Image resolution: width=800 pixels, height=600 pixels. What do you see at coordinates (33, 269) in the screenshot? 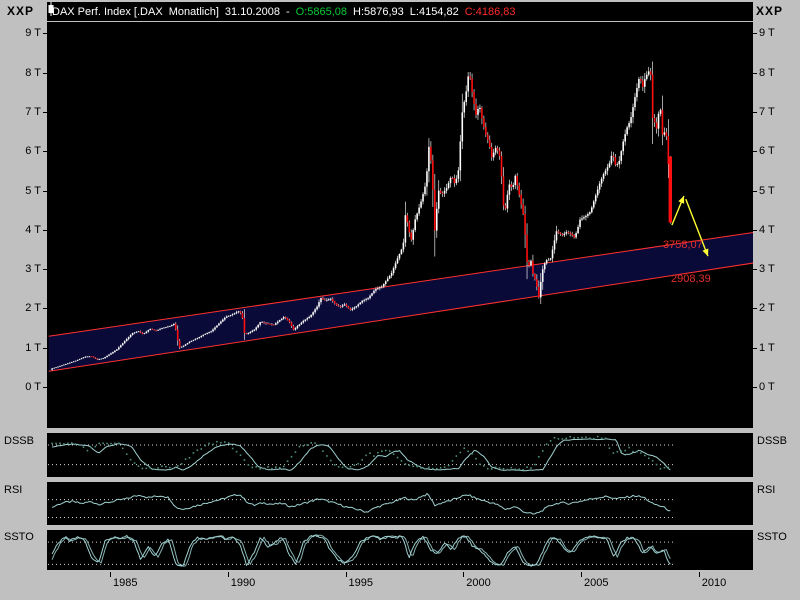
I see `y-axis-label-left: 3 T` at bounding box center [33, 269].